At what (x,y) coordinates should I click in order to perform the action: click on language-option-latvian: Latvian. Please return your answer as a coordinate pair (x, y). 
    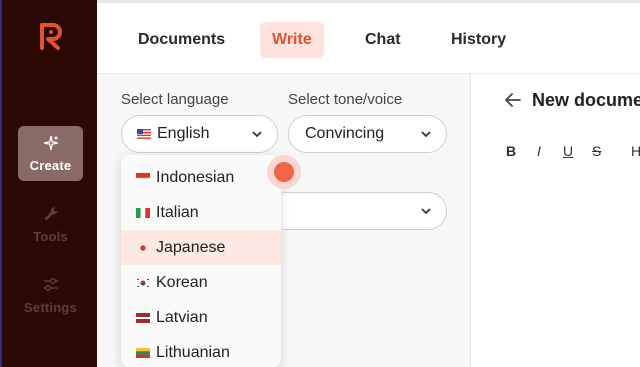
    Looking at the image, I should click on (201, 317).